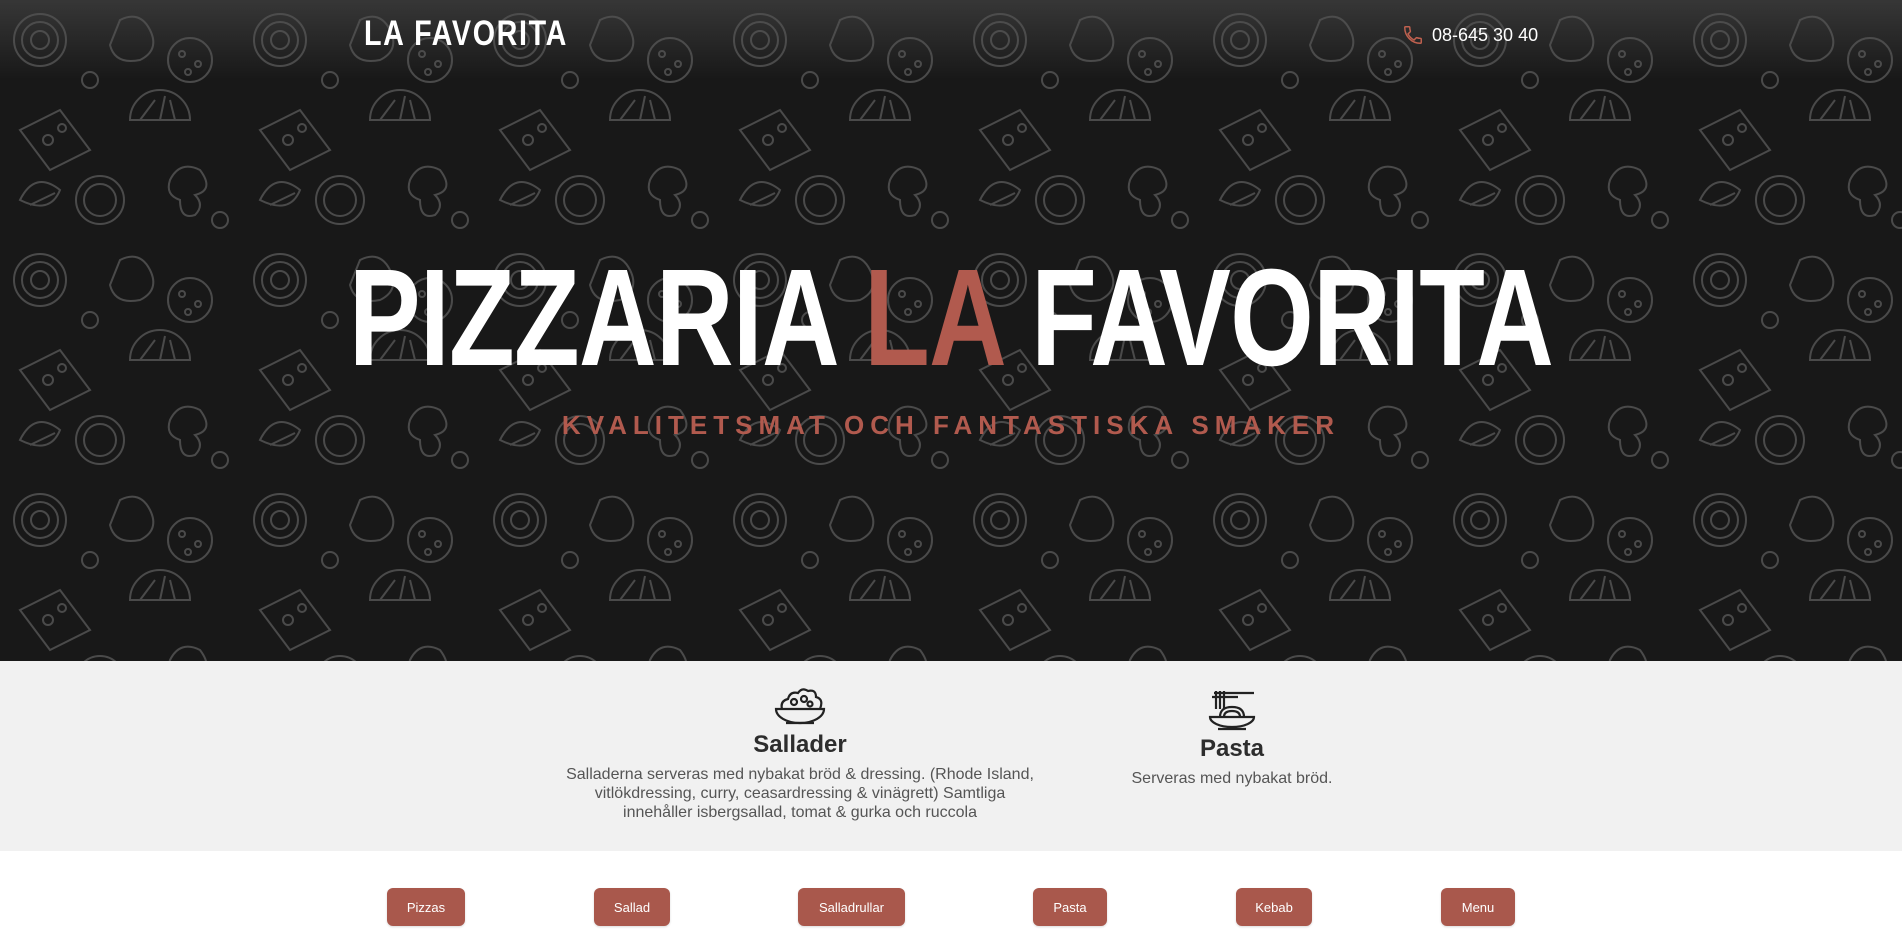 This screenshot has width=1902, height=942. I want to click on phone-icon, so click(1413, 35).